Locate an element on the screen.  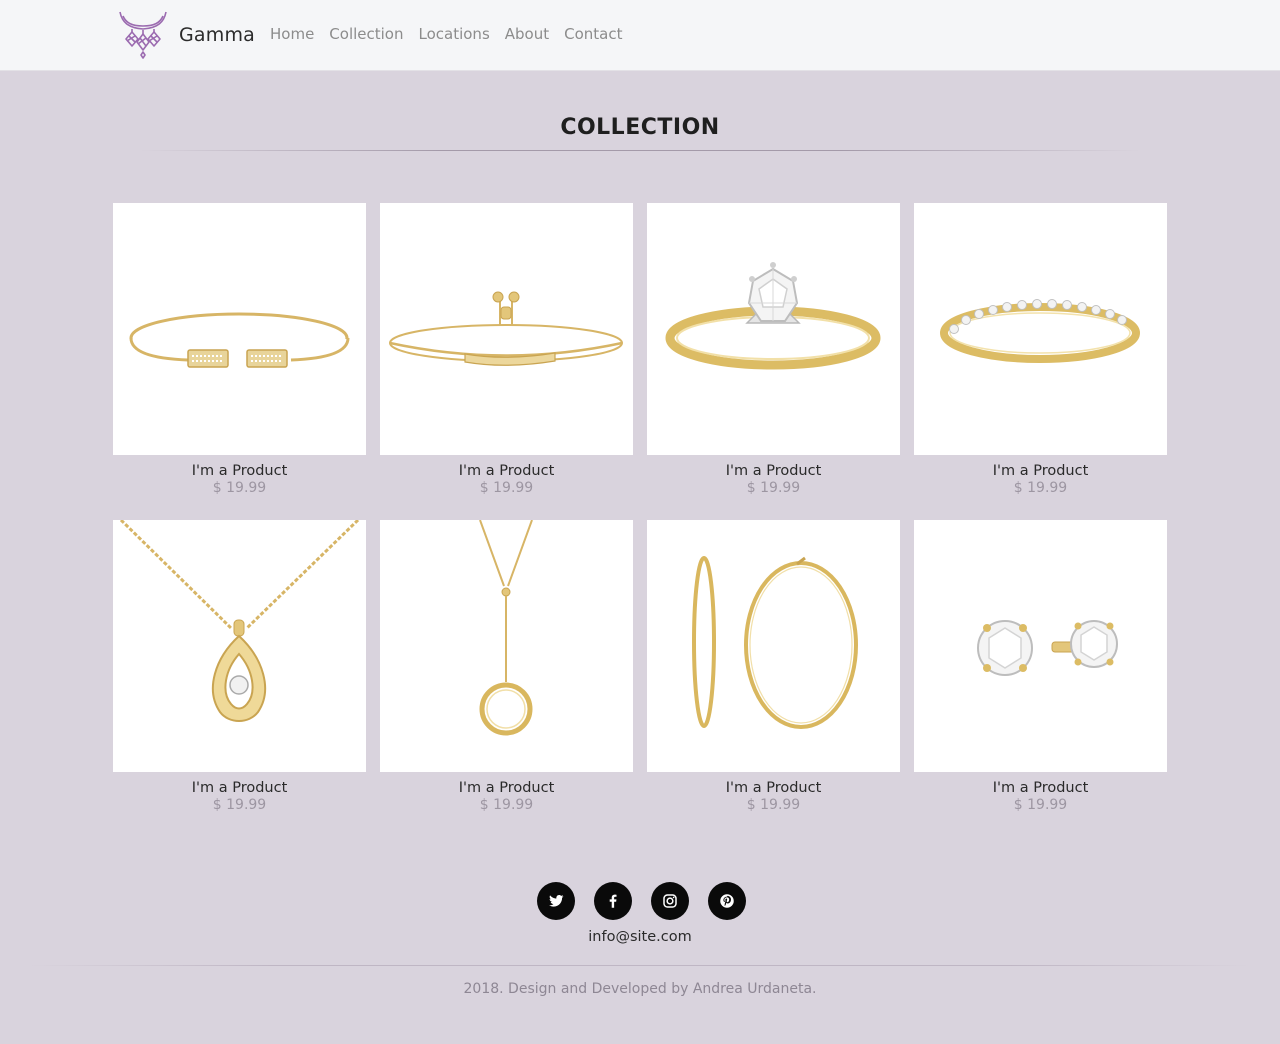
title-divider is located at coordinates (640, 150).